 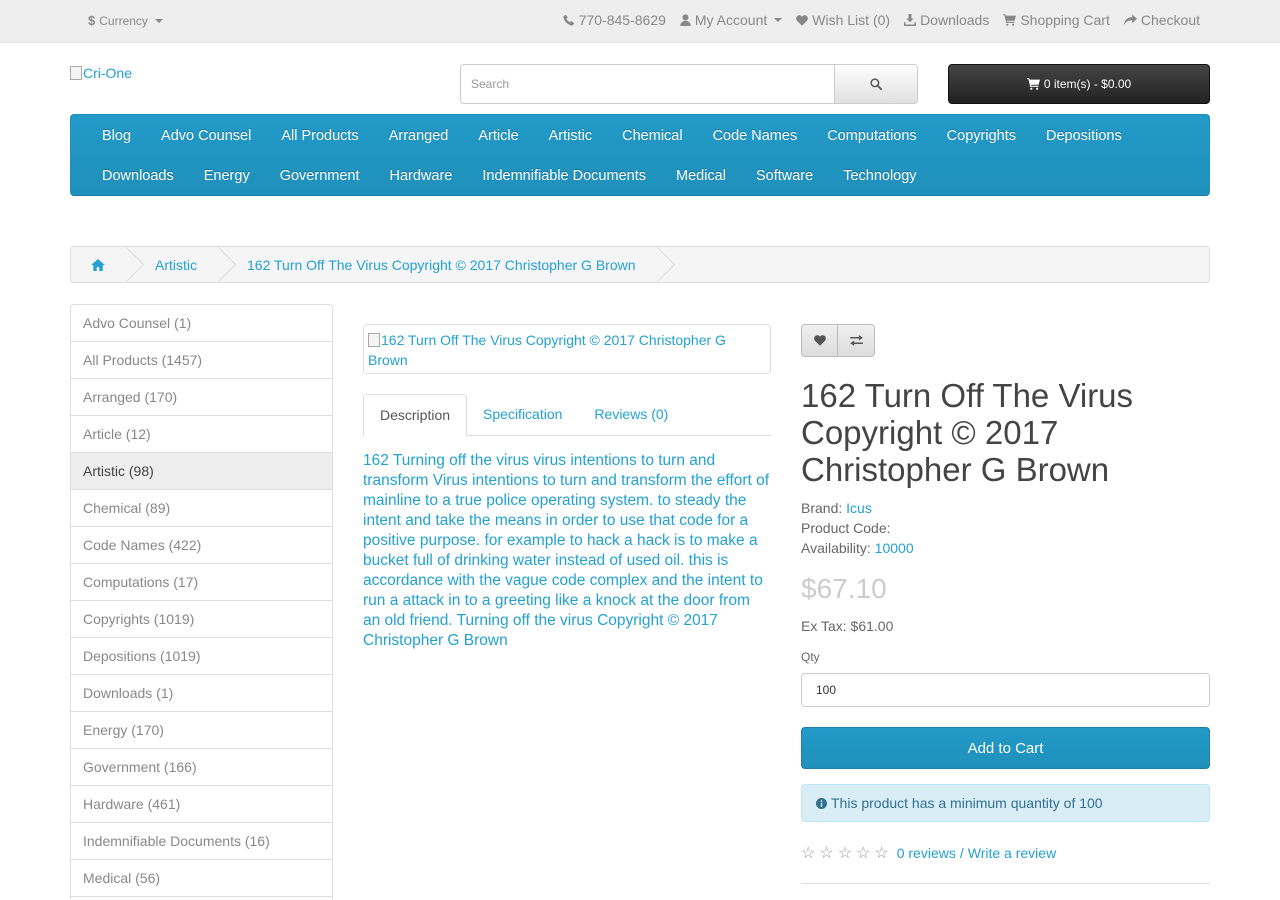 I want to click on sidebar-item-government: Government (166), so click(x=201, y=767).